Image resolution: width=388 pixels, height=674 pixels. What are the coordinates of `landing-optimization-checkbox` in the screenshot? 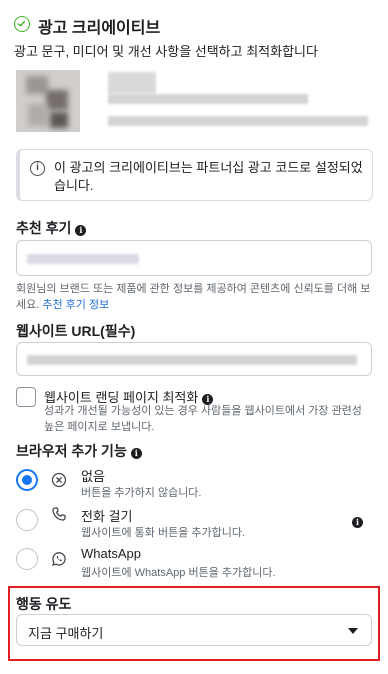 It's located at (26, 397).